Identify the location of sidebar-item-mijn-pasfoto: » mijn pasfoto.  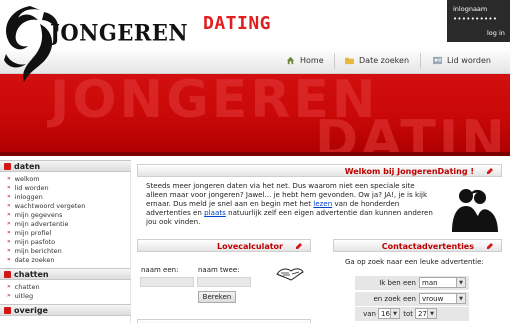
(68, 241).